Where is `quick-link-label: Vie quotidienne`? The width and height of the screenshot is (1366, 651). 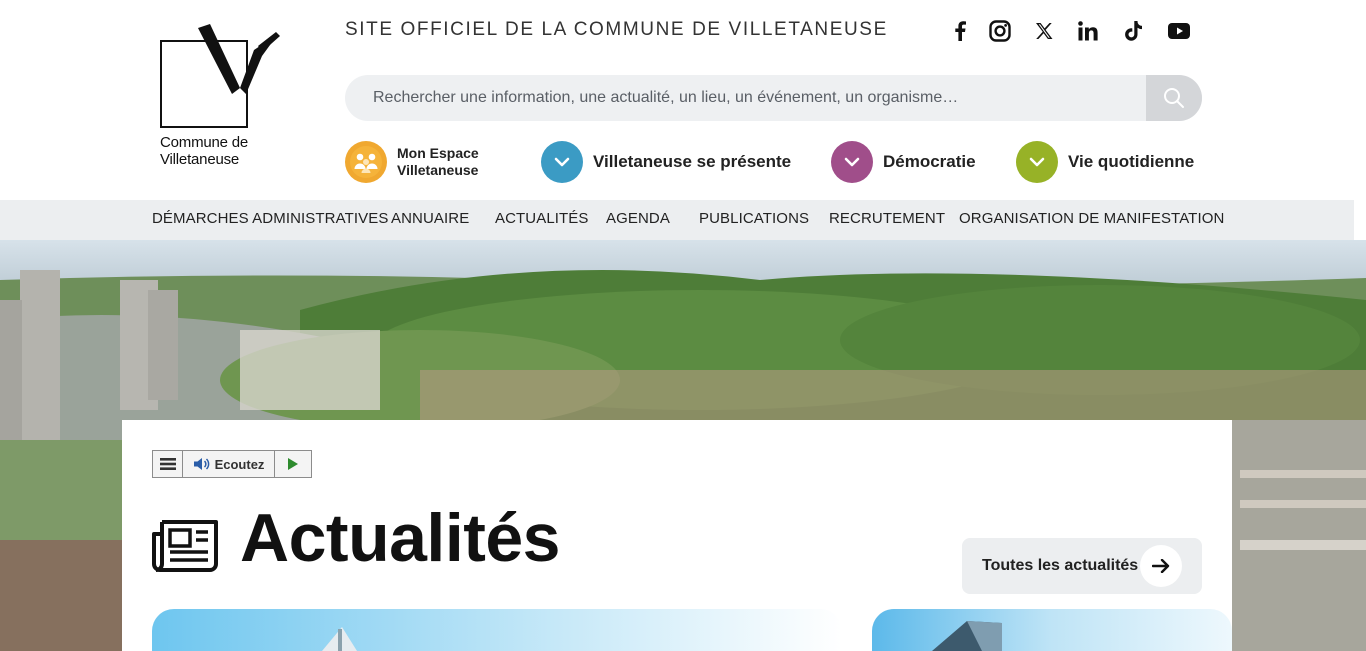
quick-link-label: Vie quotidienne is located at coordinates (1131, 161).